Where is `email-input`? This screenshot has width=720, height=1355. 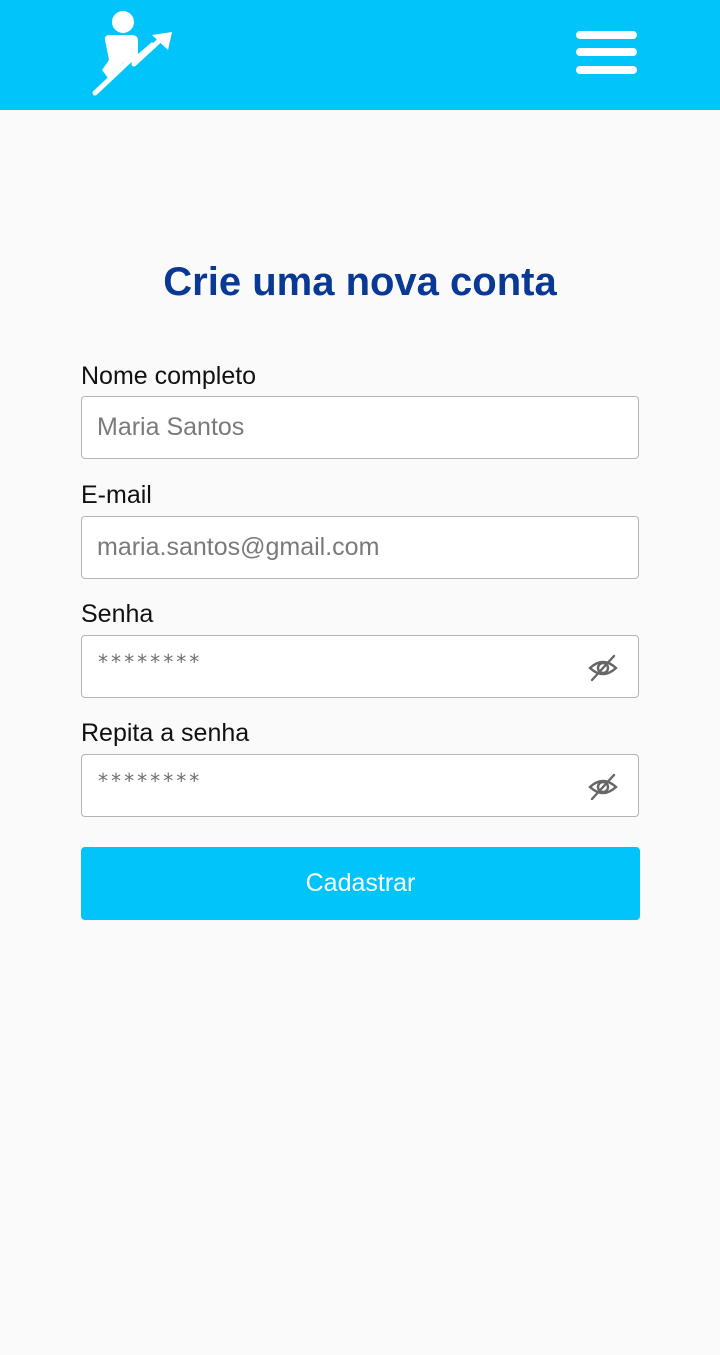
email-input is located at coordinates (360, 547).